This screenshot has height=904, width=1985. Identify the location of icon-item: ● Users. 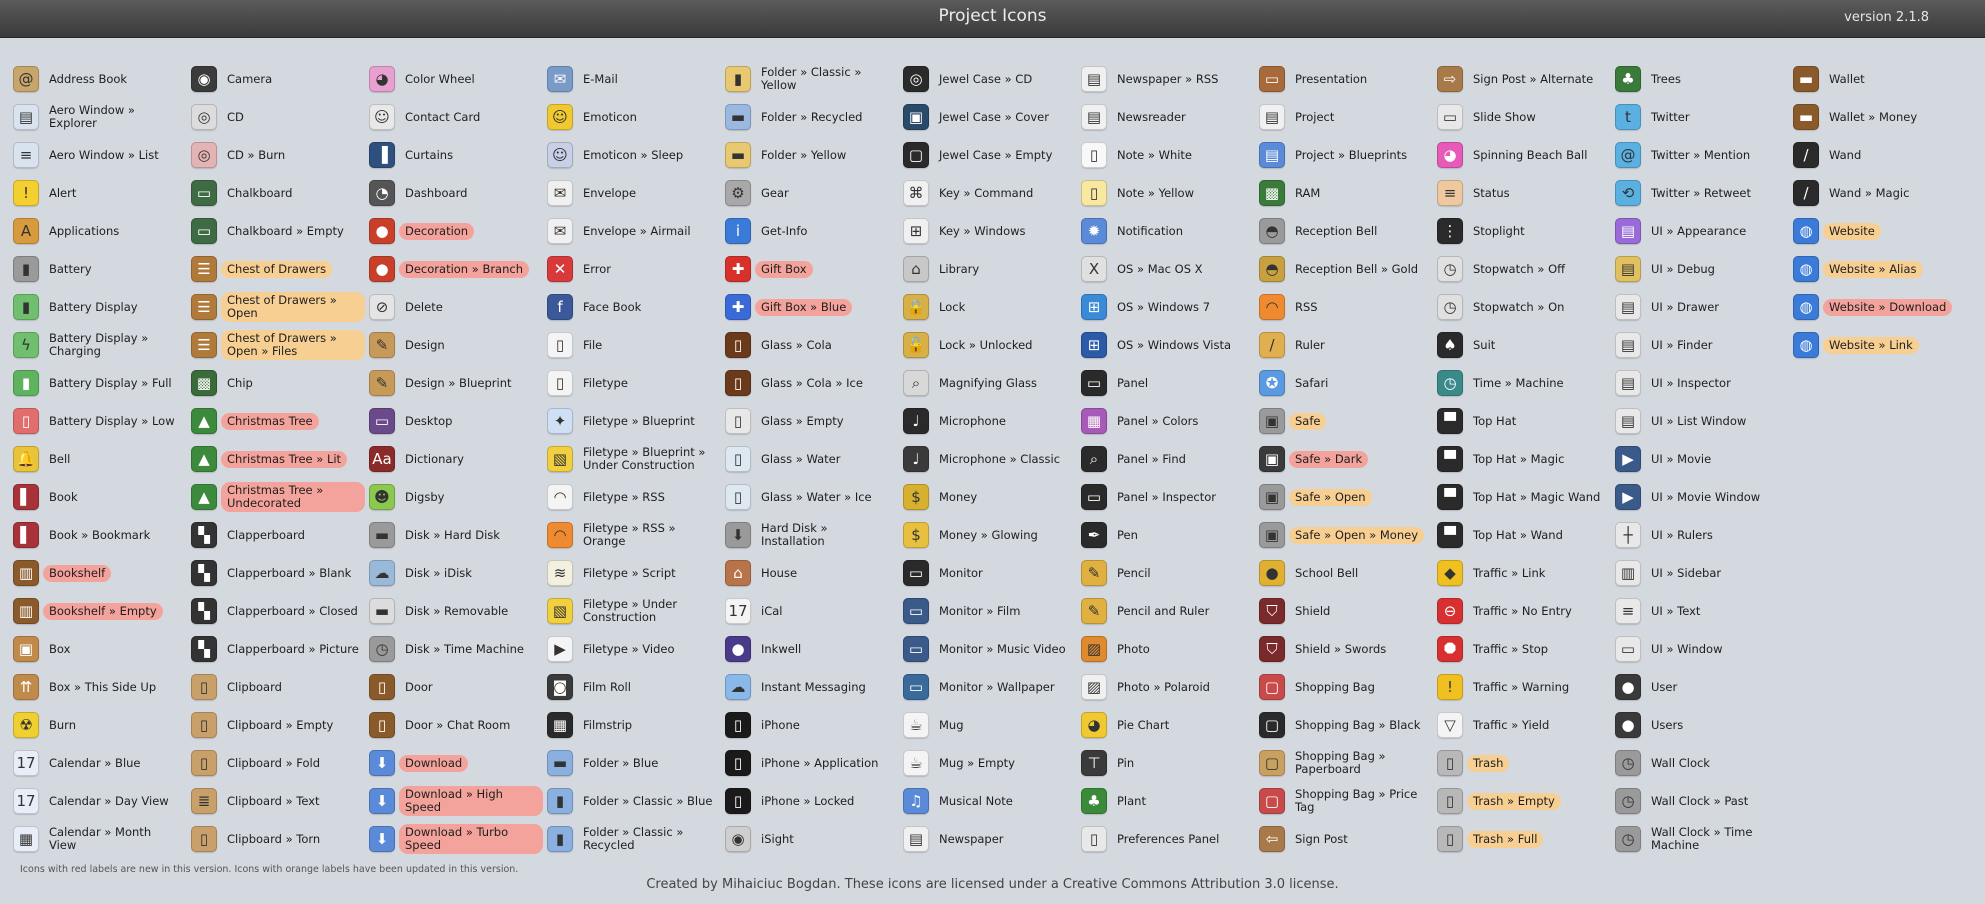
(1704, 725).